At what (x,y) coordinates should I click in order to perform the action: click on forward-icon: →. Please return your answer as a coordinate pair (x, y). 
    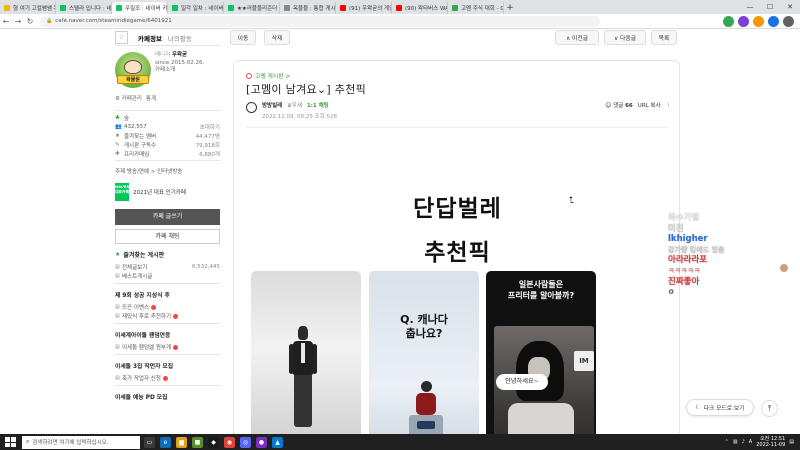
    Looking at the image, I should click on (18, 21).